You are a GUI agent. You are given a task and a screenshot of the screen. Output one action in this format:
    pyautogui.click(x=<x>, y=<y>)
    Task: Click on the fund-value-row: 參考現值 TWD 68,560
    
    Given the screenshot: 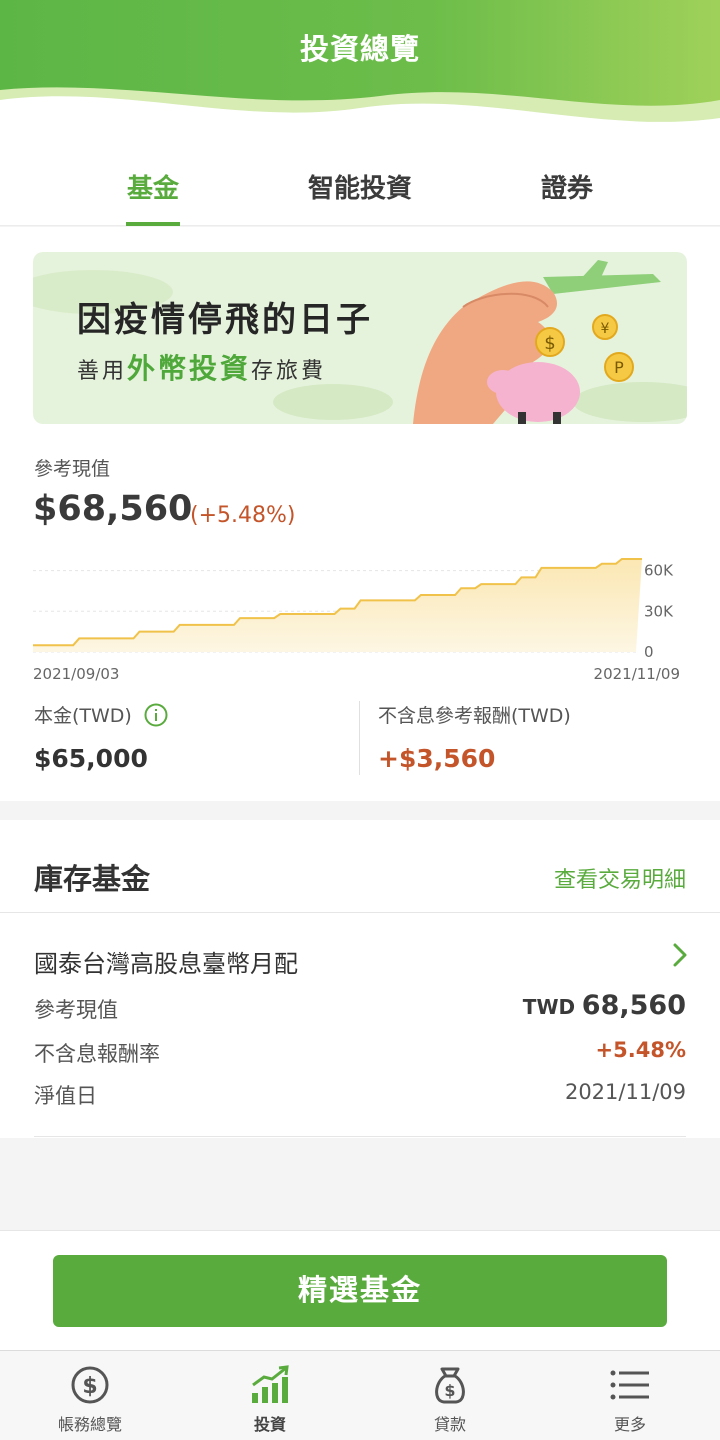 What is the action you would take?
    pyautogui.click(x=360, y=1007)
    